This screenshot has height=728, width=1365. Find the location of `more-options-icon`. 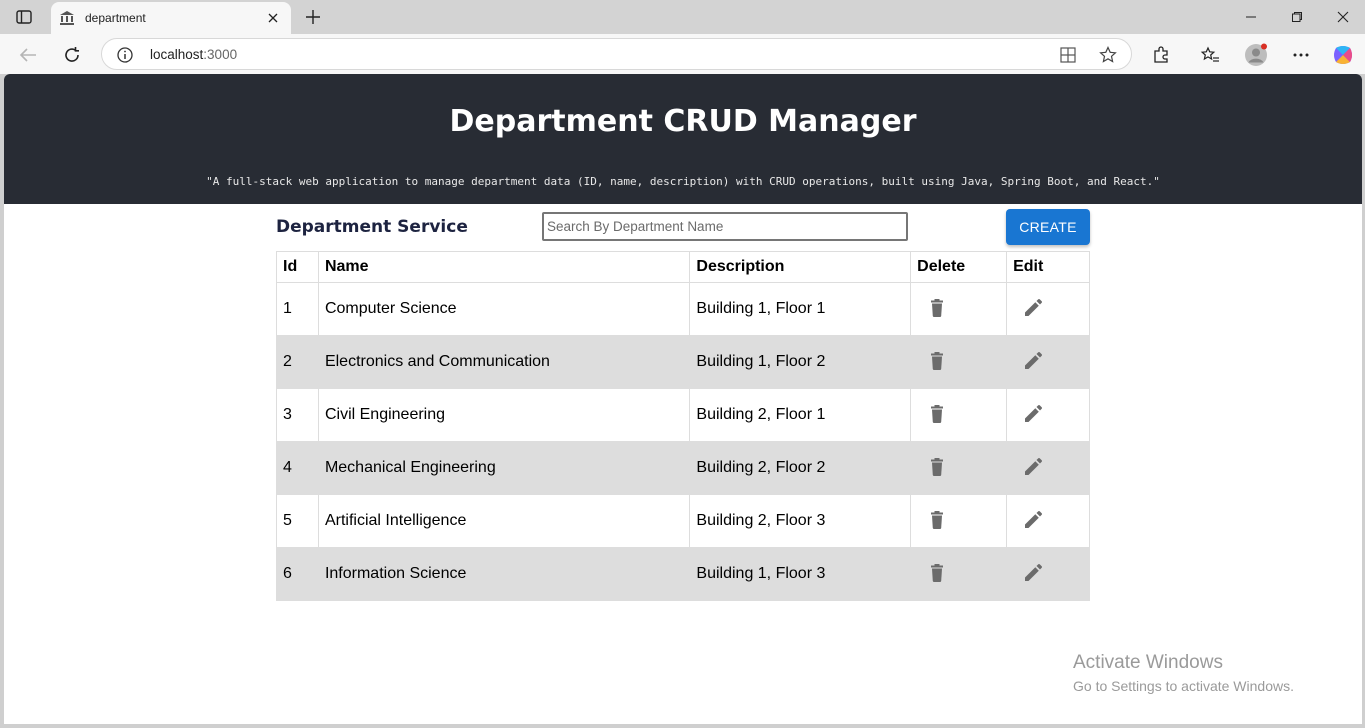

more-options-icon is located at coordinates (1301, 55).